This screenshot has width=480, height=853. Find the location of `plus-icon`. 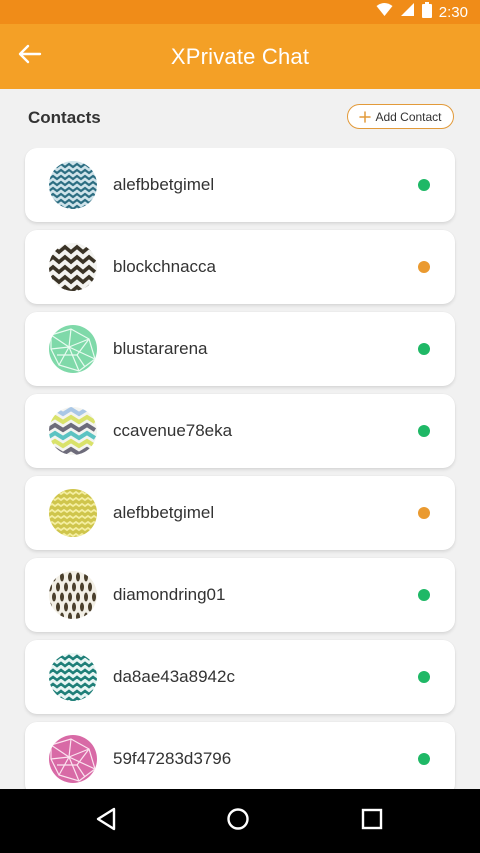

plus-icon is located at coordinates (365, 116).